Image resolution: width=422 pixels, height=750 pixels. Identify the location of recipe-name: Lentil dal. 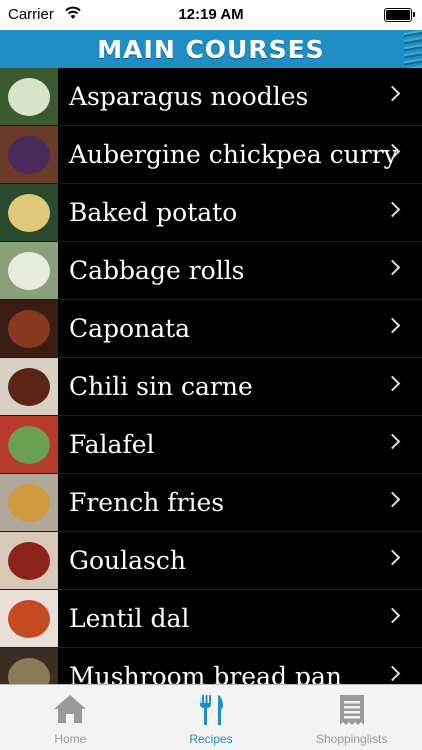
(129, 618).